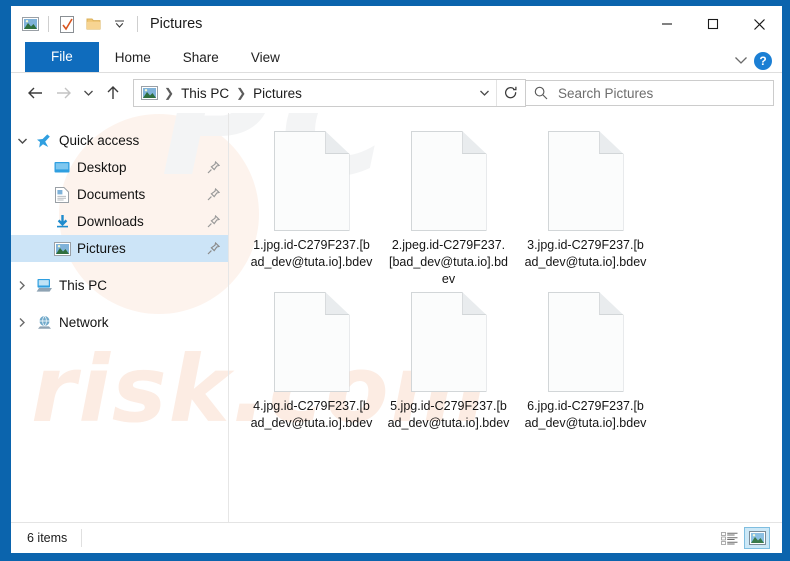 The width and height of the screenshot is (790, 561). Describe the element at coordinates (396, 57) in the screenshot. I see `ribbon-tab-bar: File Home Share View ?` at that location.